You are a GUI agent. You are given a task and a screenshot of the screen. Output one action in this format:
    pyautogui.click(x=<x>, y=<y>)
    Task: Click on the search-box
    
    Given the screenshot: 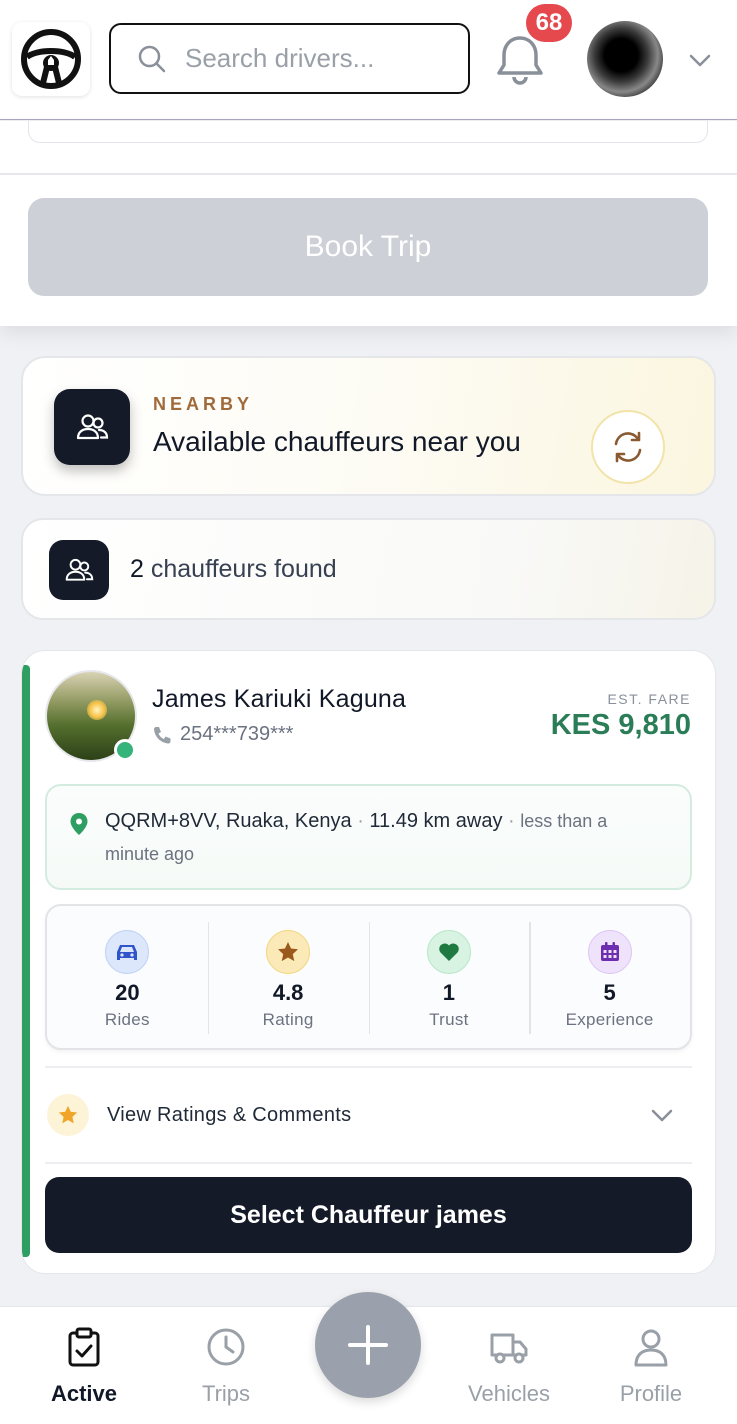 What is the action you would take?
    pyautogui.click(x=289, y=58)
    